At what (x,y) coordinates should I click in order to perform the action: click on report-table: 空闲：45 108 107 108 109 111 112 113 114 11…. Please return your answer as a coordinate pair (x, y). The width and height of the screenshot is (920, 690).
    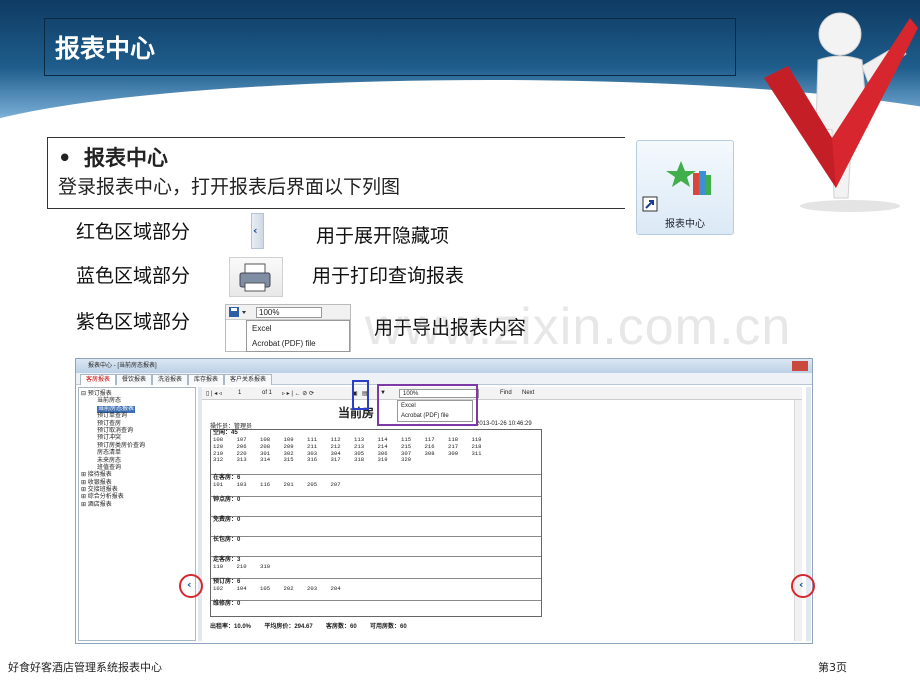
    Looking at the image, I should click on (376, 523).